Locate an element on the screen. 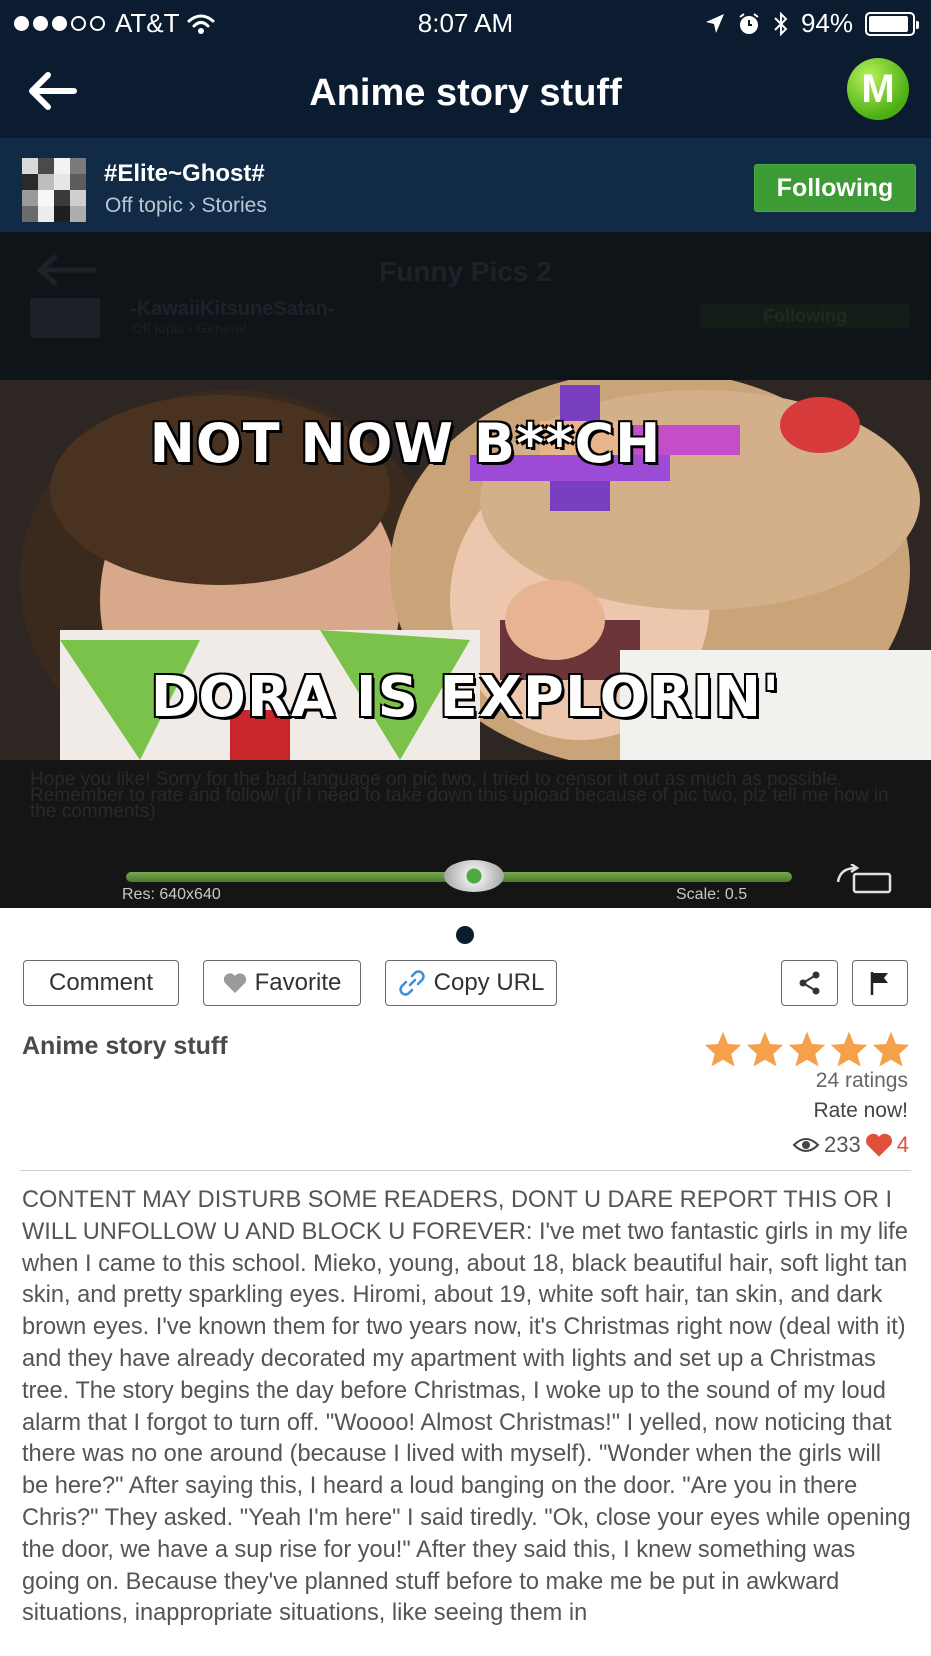  background-post-category: Off topic › General is located at coordinates (189, 328).